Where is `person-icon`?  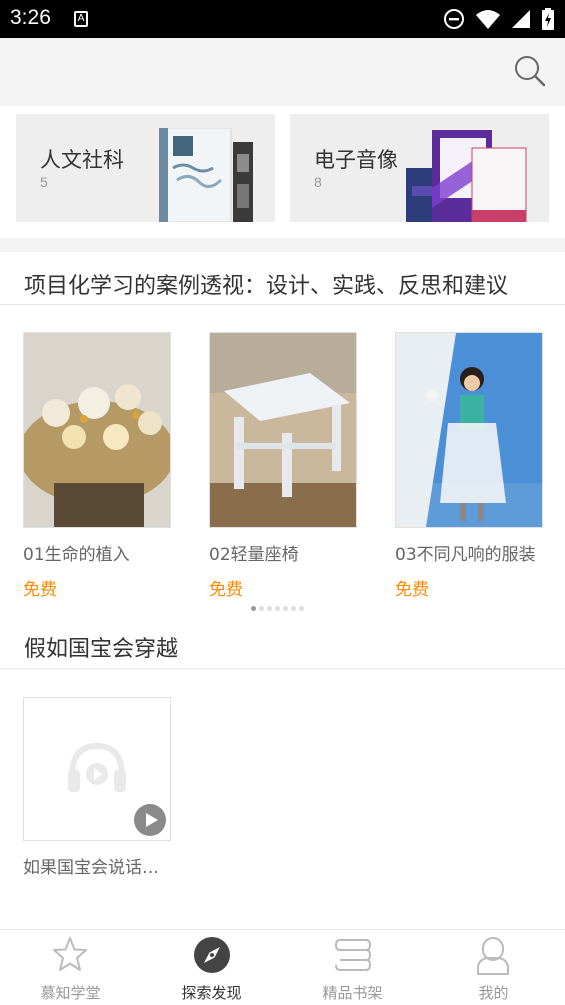 person-icon is located at coordinates (493, 956).